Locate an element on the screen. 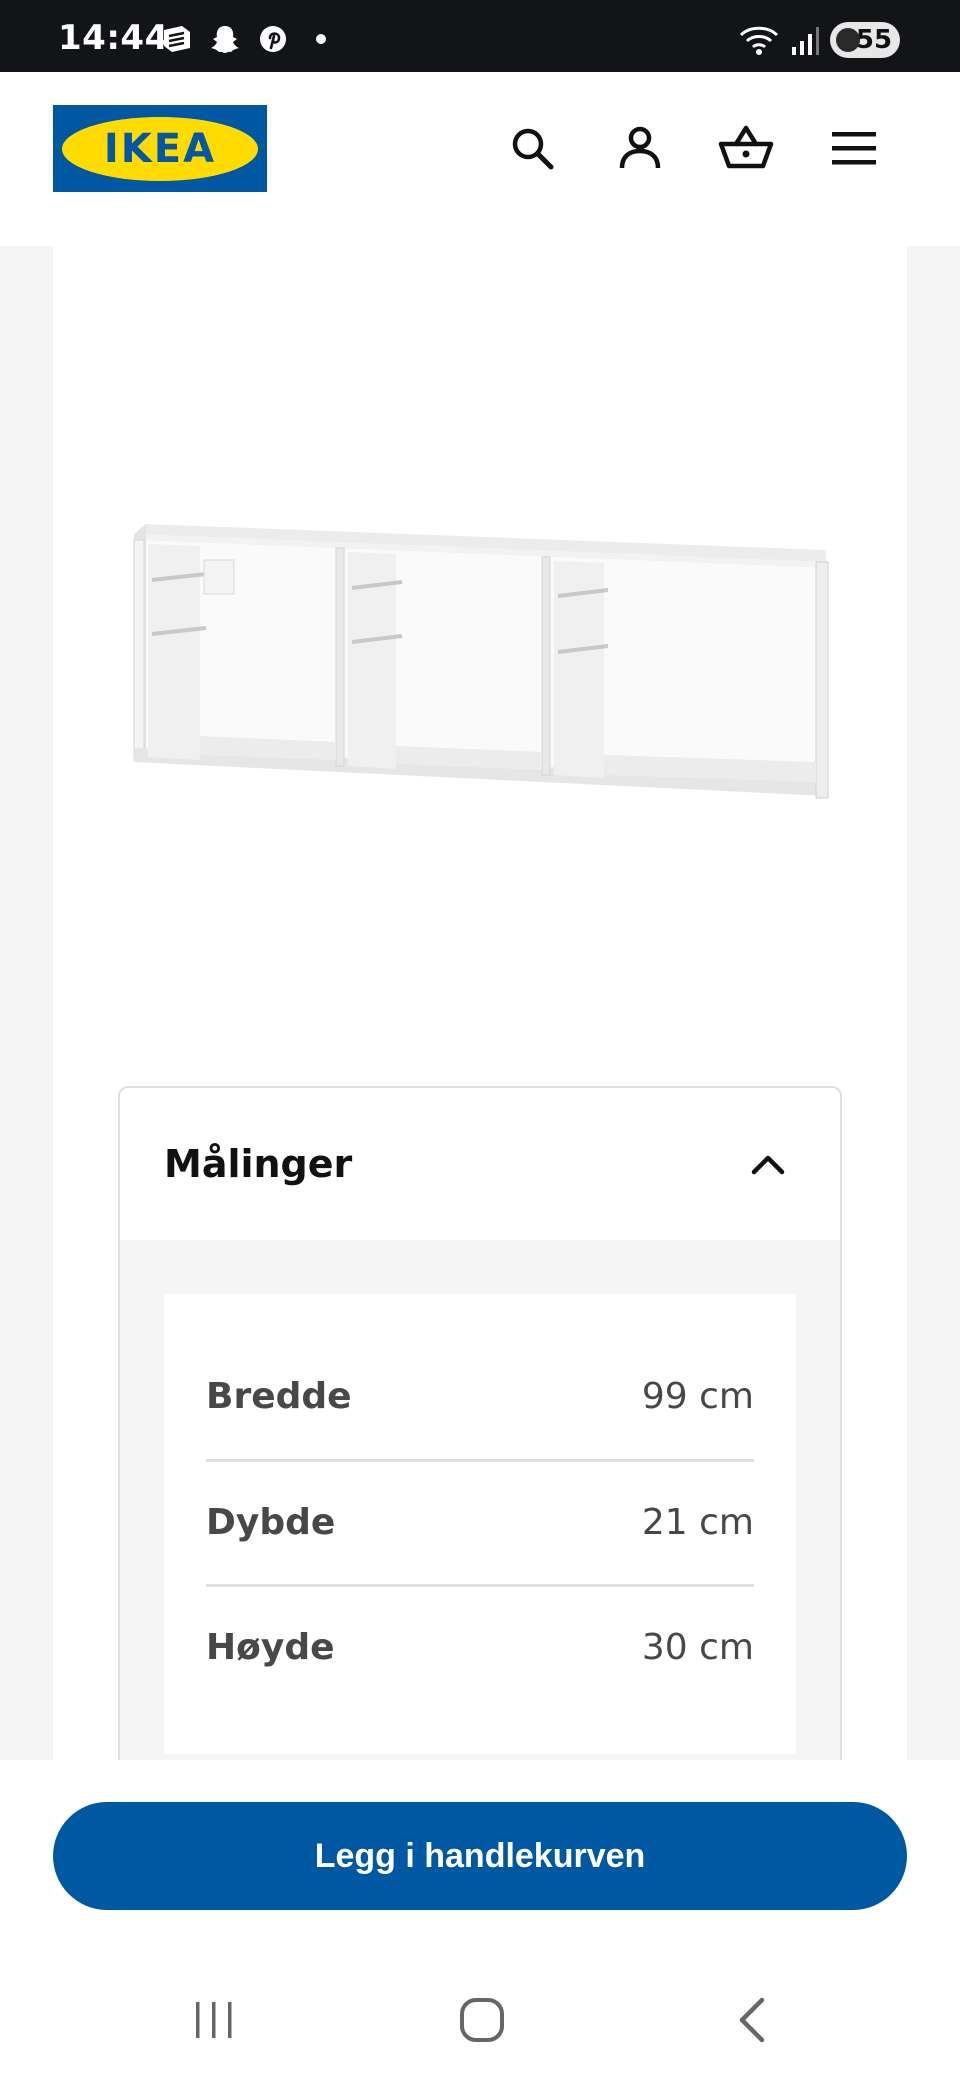 Image resolution: width=960 pixels, height=2080 pixels. product-image is located at coordinates (481, 660).